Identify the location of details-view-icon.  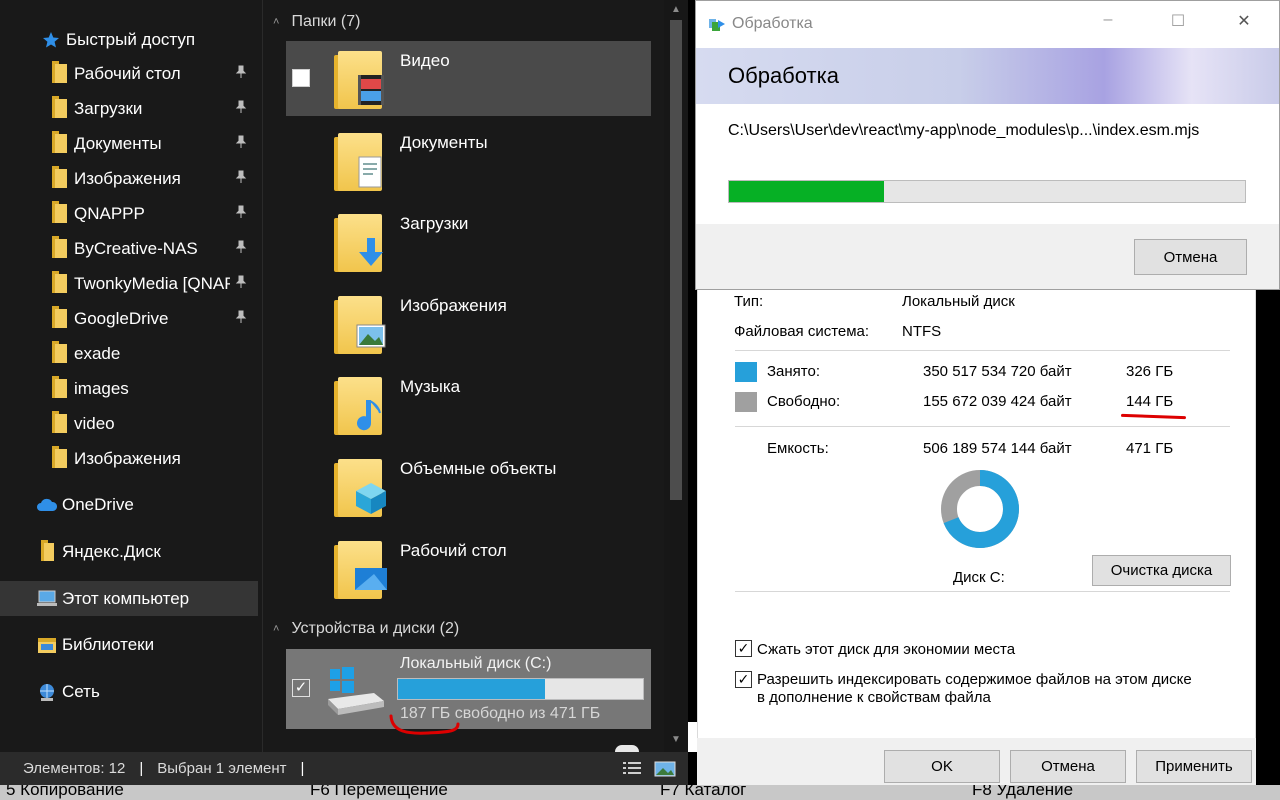
(632, 769).